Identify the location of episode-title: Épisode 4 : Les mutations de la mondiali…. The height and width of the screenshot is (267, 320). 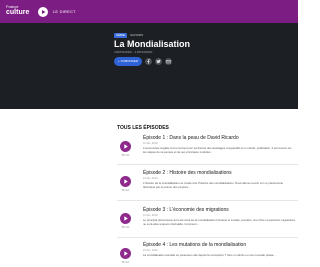
(194, 245).